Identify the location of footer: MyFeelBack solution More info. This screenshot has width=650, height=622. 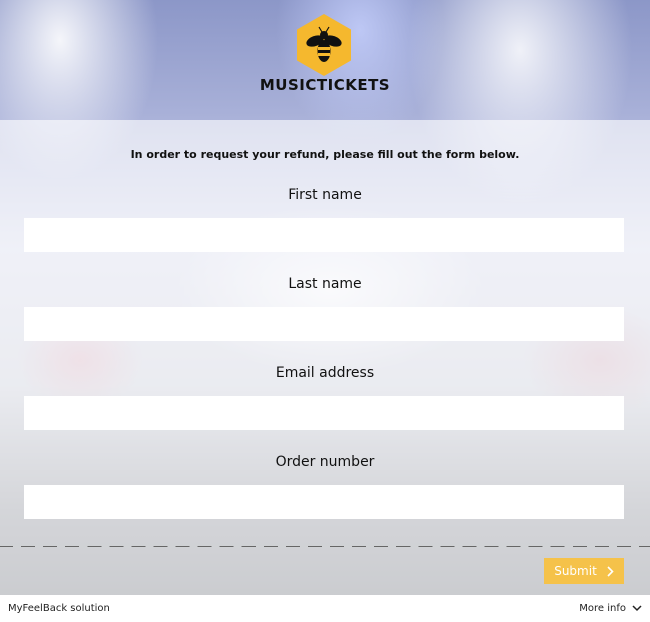
(325, 608).